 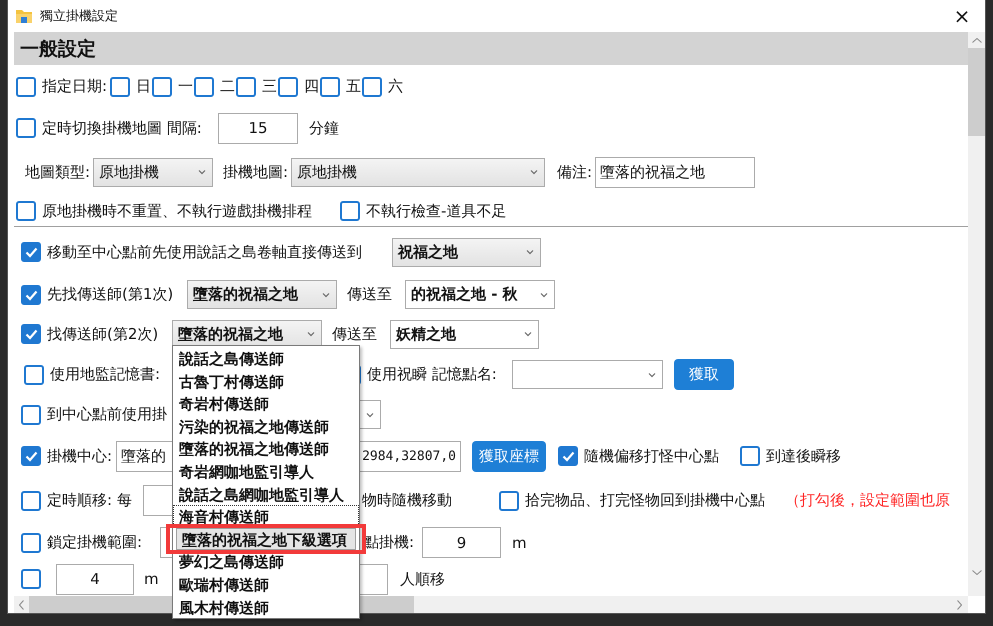 I want to click on field-label: 人順移, so click(x=423, y=579).